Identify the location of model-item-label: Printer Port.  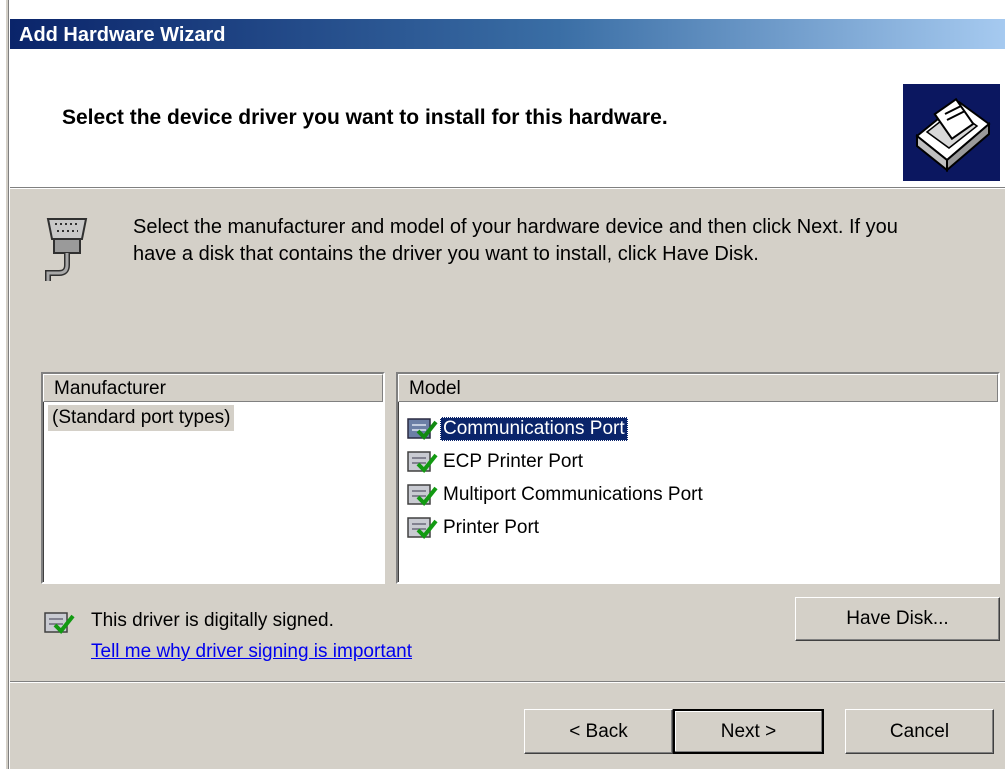
(491, 527).